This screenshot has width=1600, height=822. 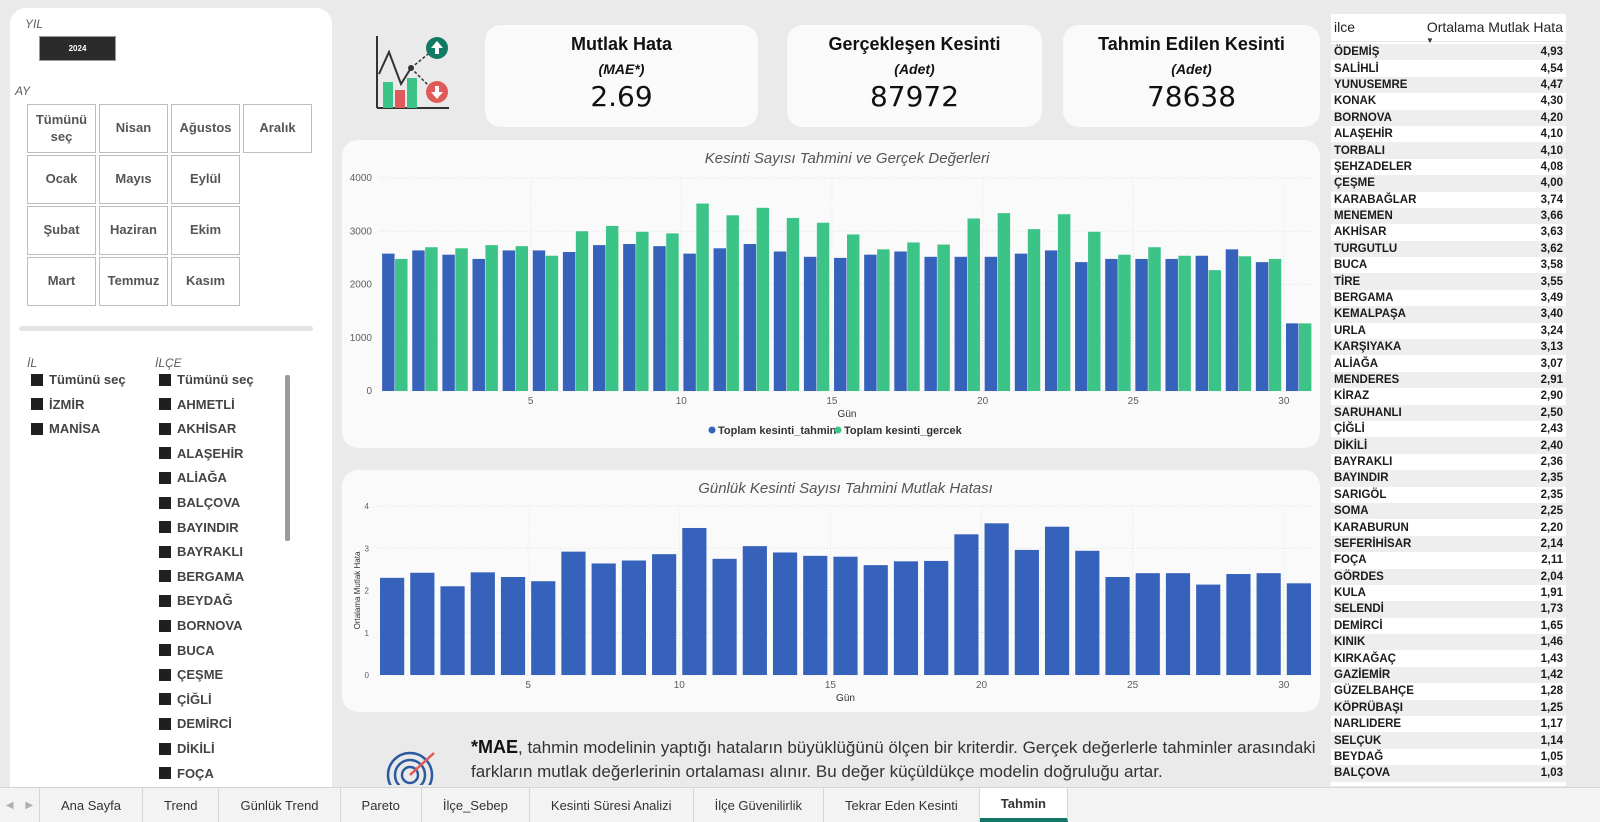 I want to click on page-tab: Tekrar Eden Kesinti, so click(x=902, y=805).